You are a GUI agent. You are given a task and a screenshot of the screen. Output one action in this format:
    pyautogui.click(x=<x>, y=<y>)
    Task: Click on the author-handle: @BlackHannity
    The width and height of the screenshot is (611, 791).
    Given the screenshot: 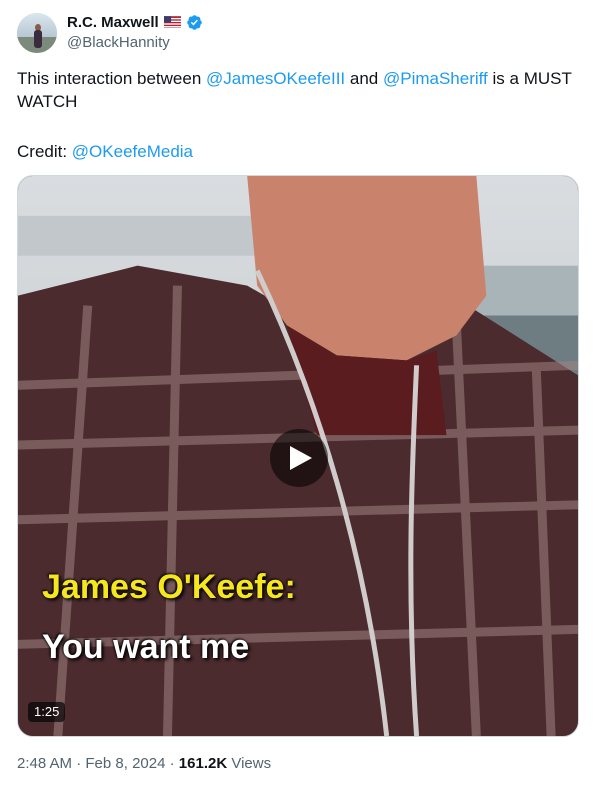 What is the action you would take?
    pyautogui.click(x=118, y=42)
    